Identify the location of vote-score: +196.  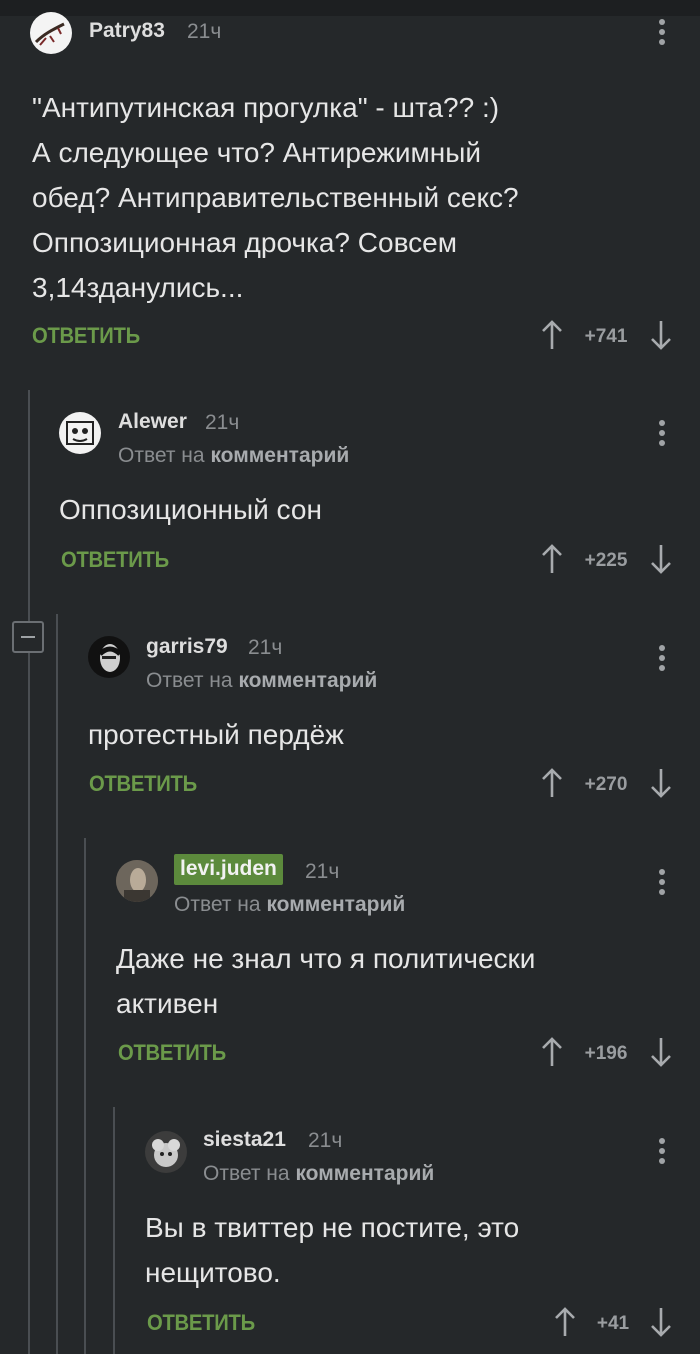
(606, 1053).